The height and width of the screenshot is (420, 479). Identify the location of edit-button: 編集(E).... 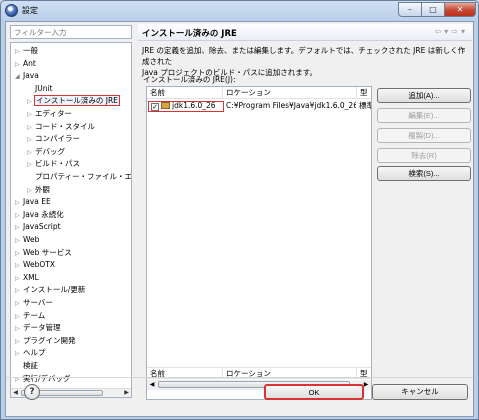
(424, 115).